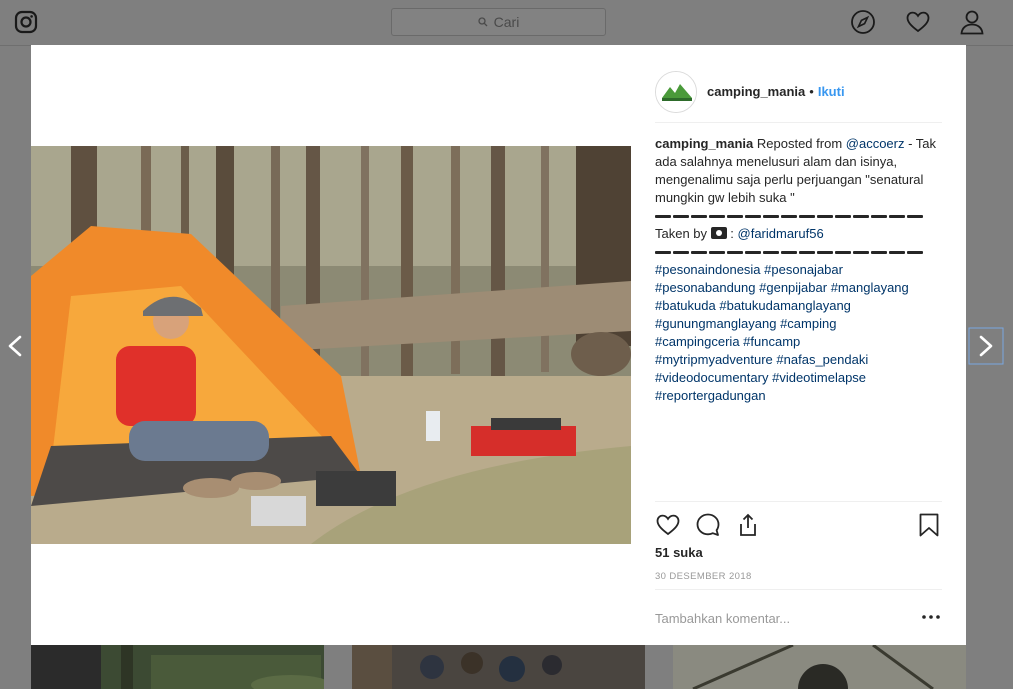 Image resolution: width=1013 pixels, height=689 pixels. I want to click on heart-outline-icon, so click(668, 525).